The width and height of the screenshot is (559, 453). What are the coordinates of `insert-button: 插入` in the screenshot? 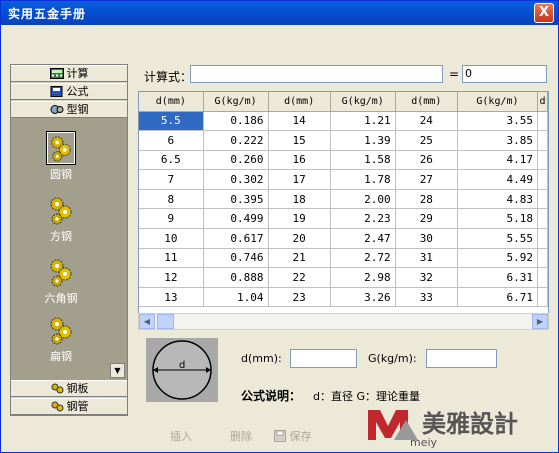 It's located at (181, 436).